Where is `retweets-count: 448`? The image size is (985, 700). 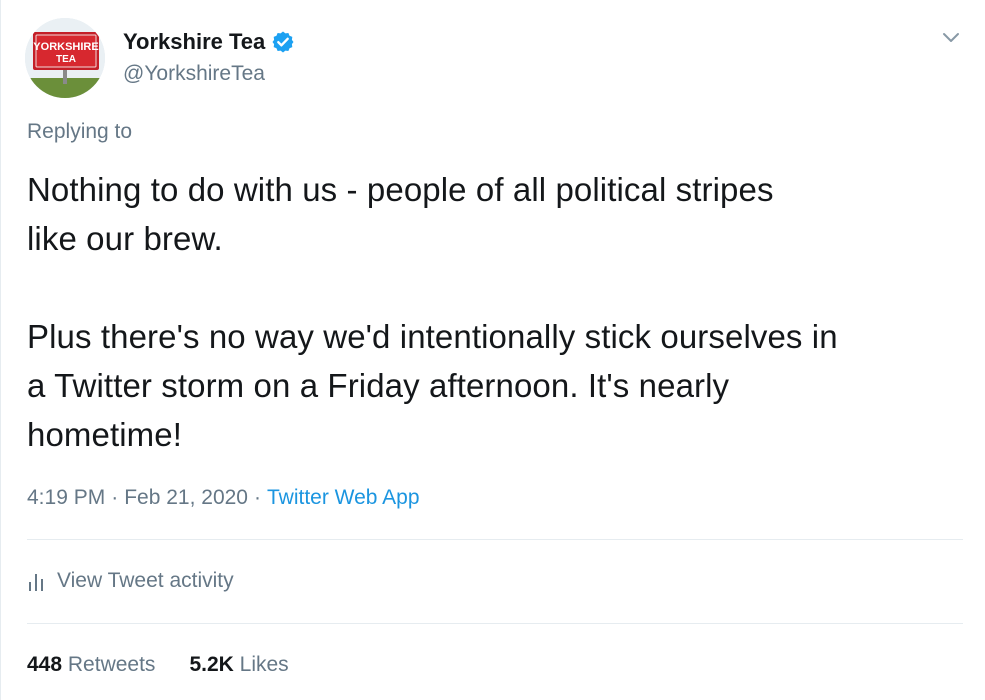
retweets-count: 448 is located at coordinates (45, 664).